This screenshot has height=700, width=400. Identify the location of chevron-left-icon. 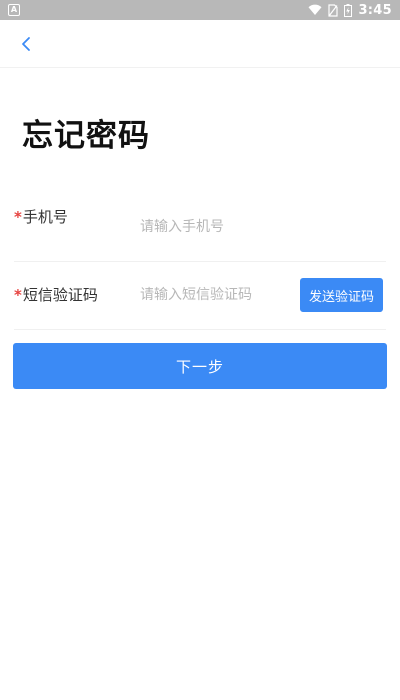
(26, 44).